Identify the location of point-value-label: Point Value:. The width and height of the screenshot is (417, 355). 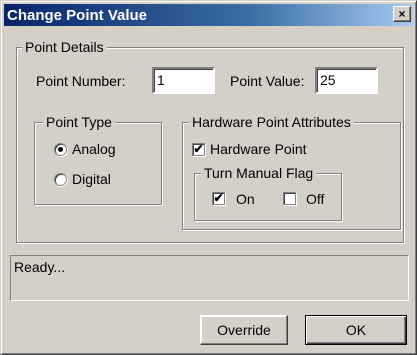
(267, 81).